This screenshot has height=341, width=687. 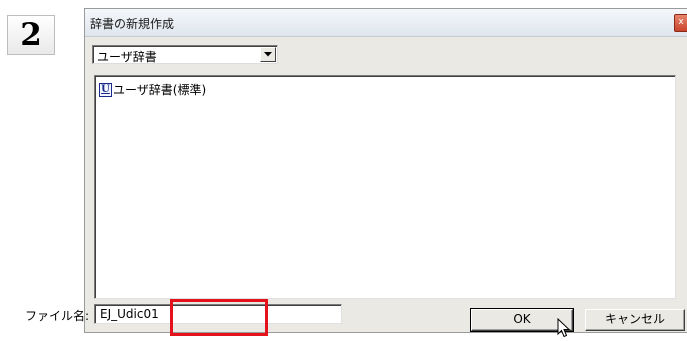 What do you see at coordinates (105, 89) in the screenshot?
I see `user-dictionary-icon: U` at bounding box center [105, 89].